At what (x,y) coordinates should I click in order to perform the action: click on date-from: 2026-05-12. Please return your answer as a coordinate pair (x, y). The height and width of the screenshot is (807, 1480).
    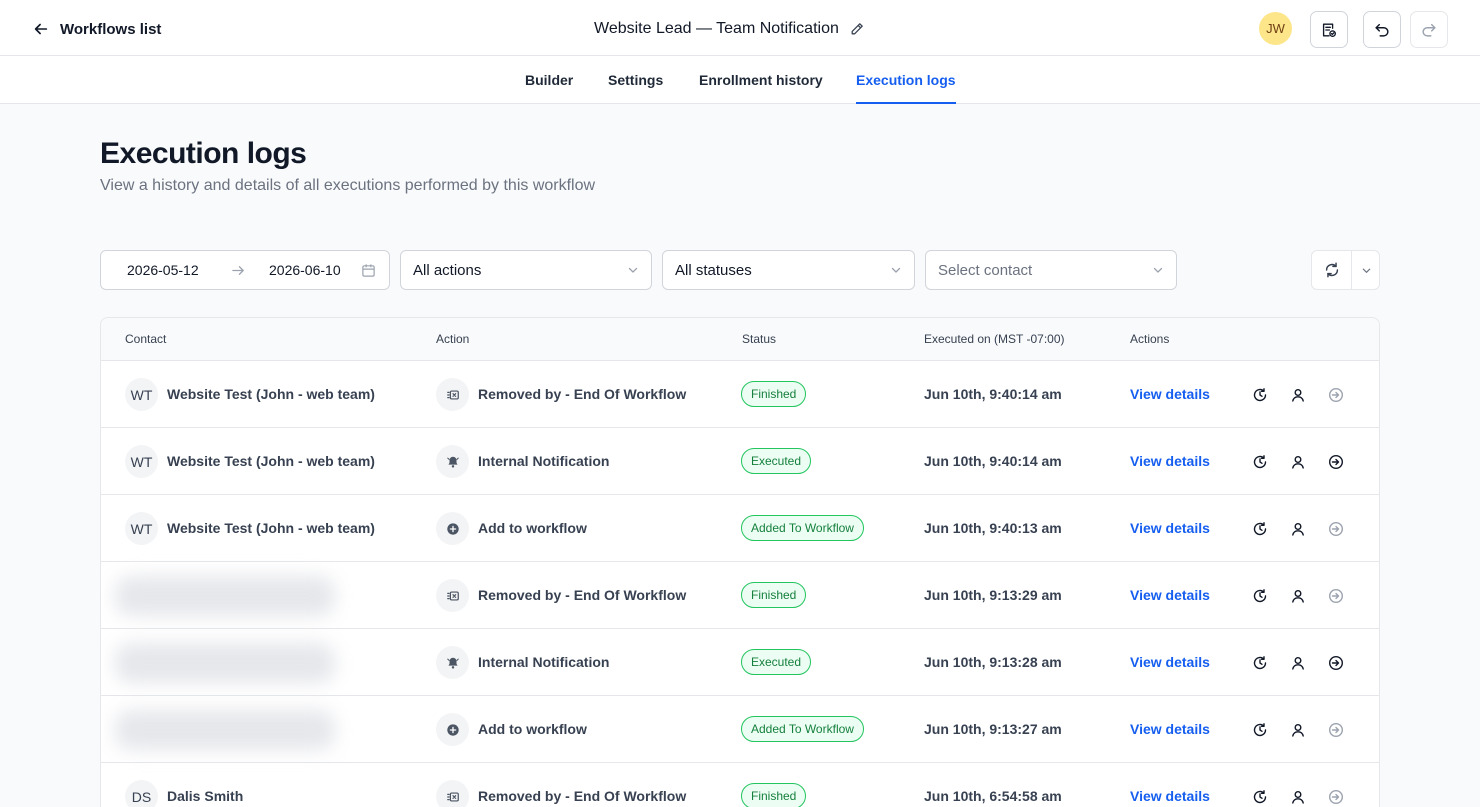
    Looking at the image, I should click on (163, 270).